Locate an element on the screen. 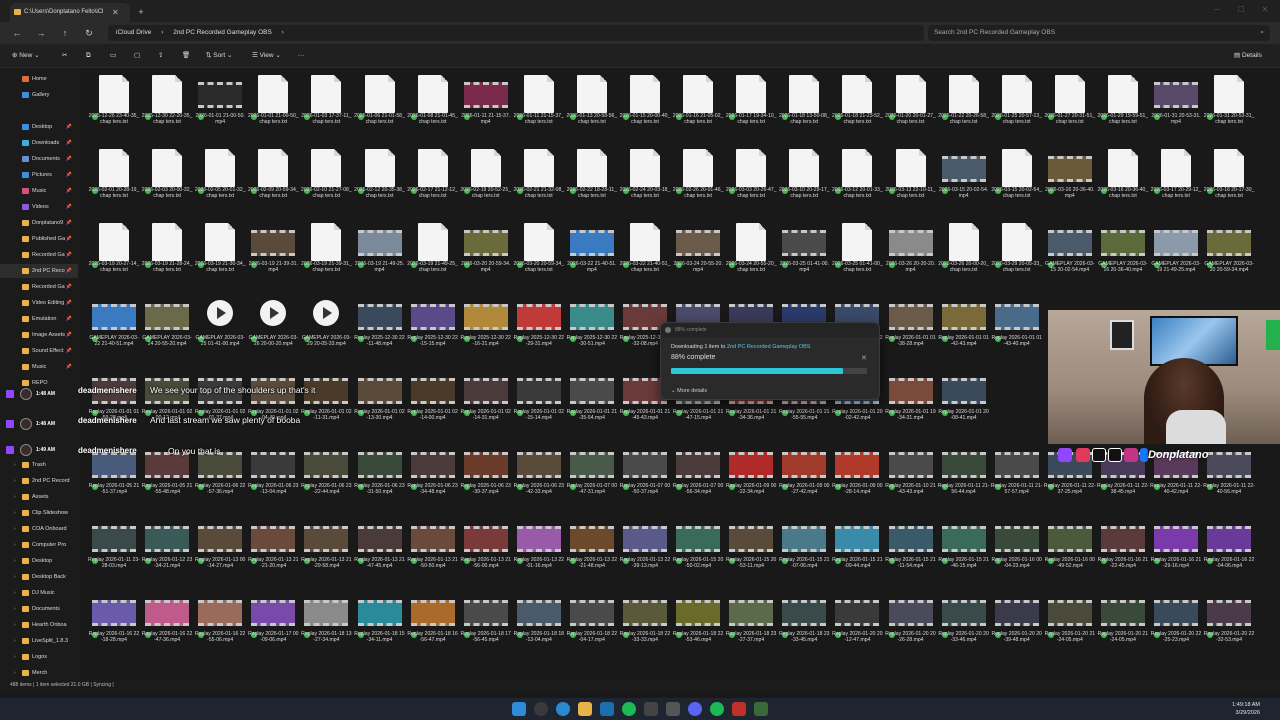 This screenshot has width=1280, height=720. file-item: 2026-01-22 20-26-58_chap ters.txt is located at coordinates (964, 106).